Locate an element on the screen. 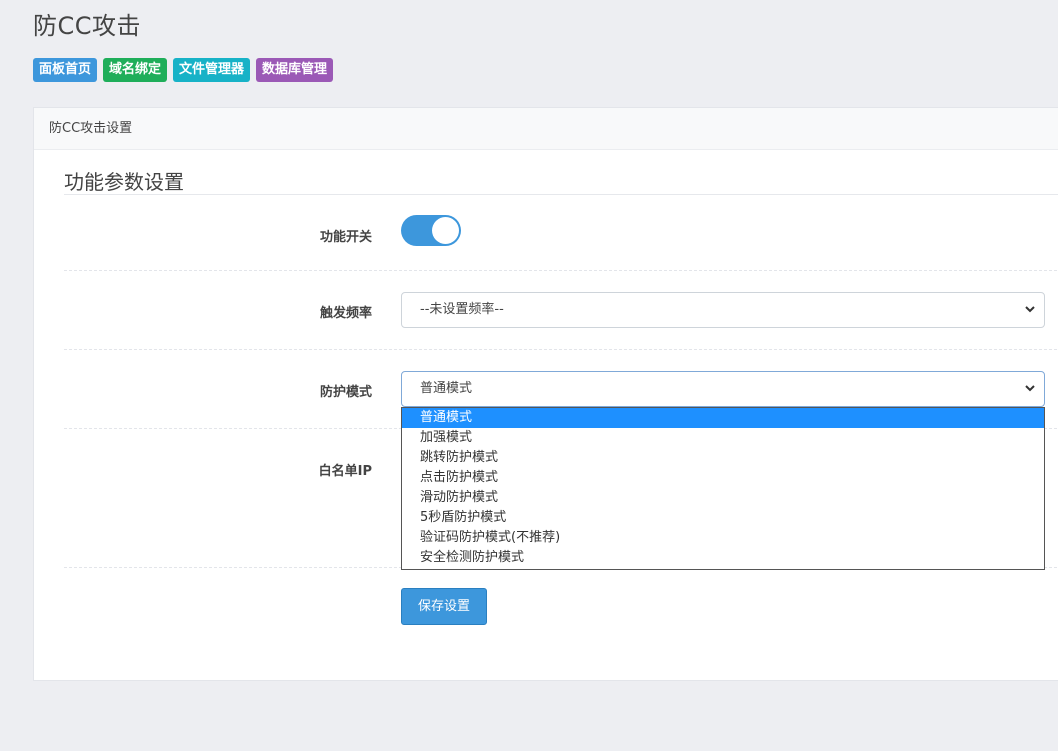 The width and height of the screenshot is (1058, 751). nav-domain-binding: 域名绑定 is located at coordinates (135, 70).